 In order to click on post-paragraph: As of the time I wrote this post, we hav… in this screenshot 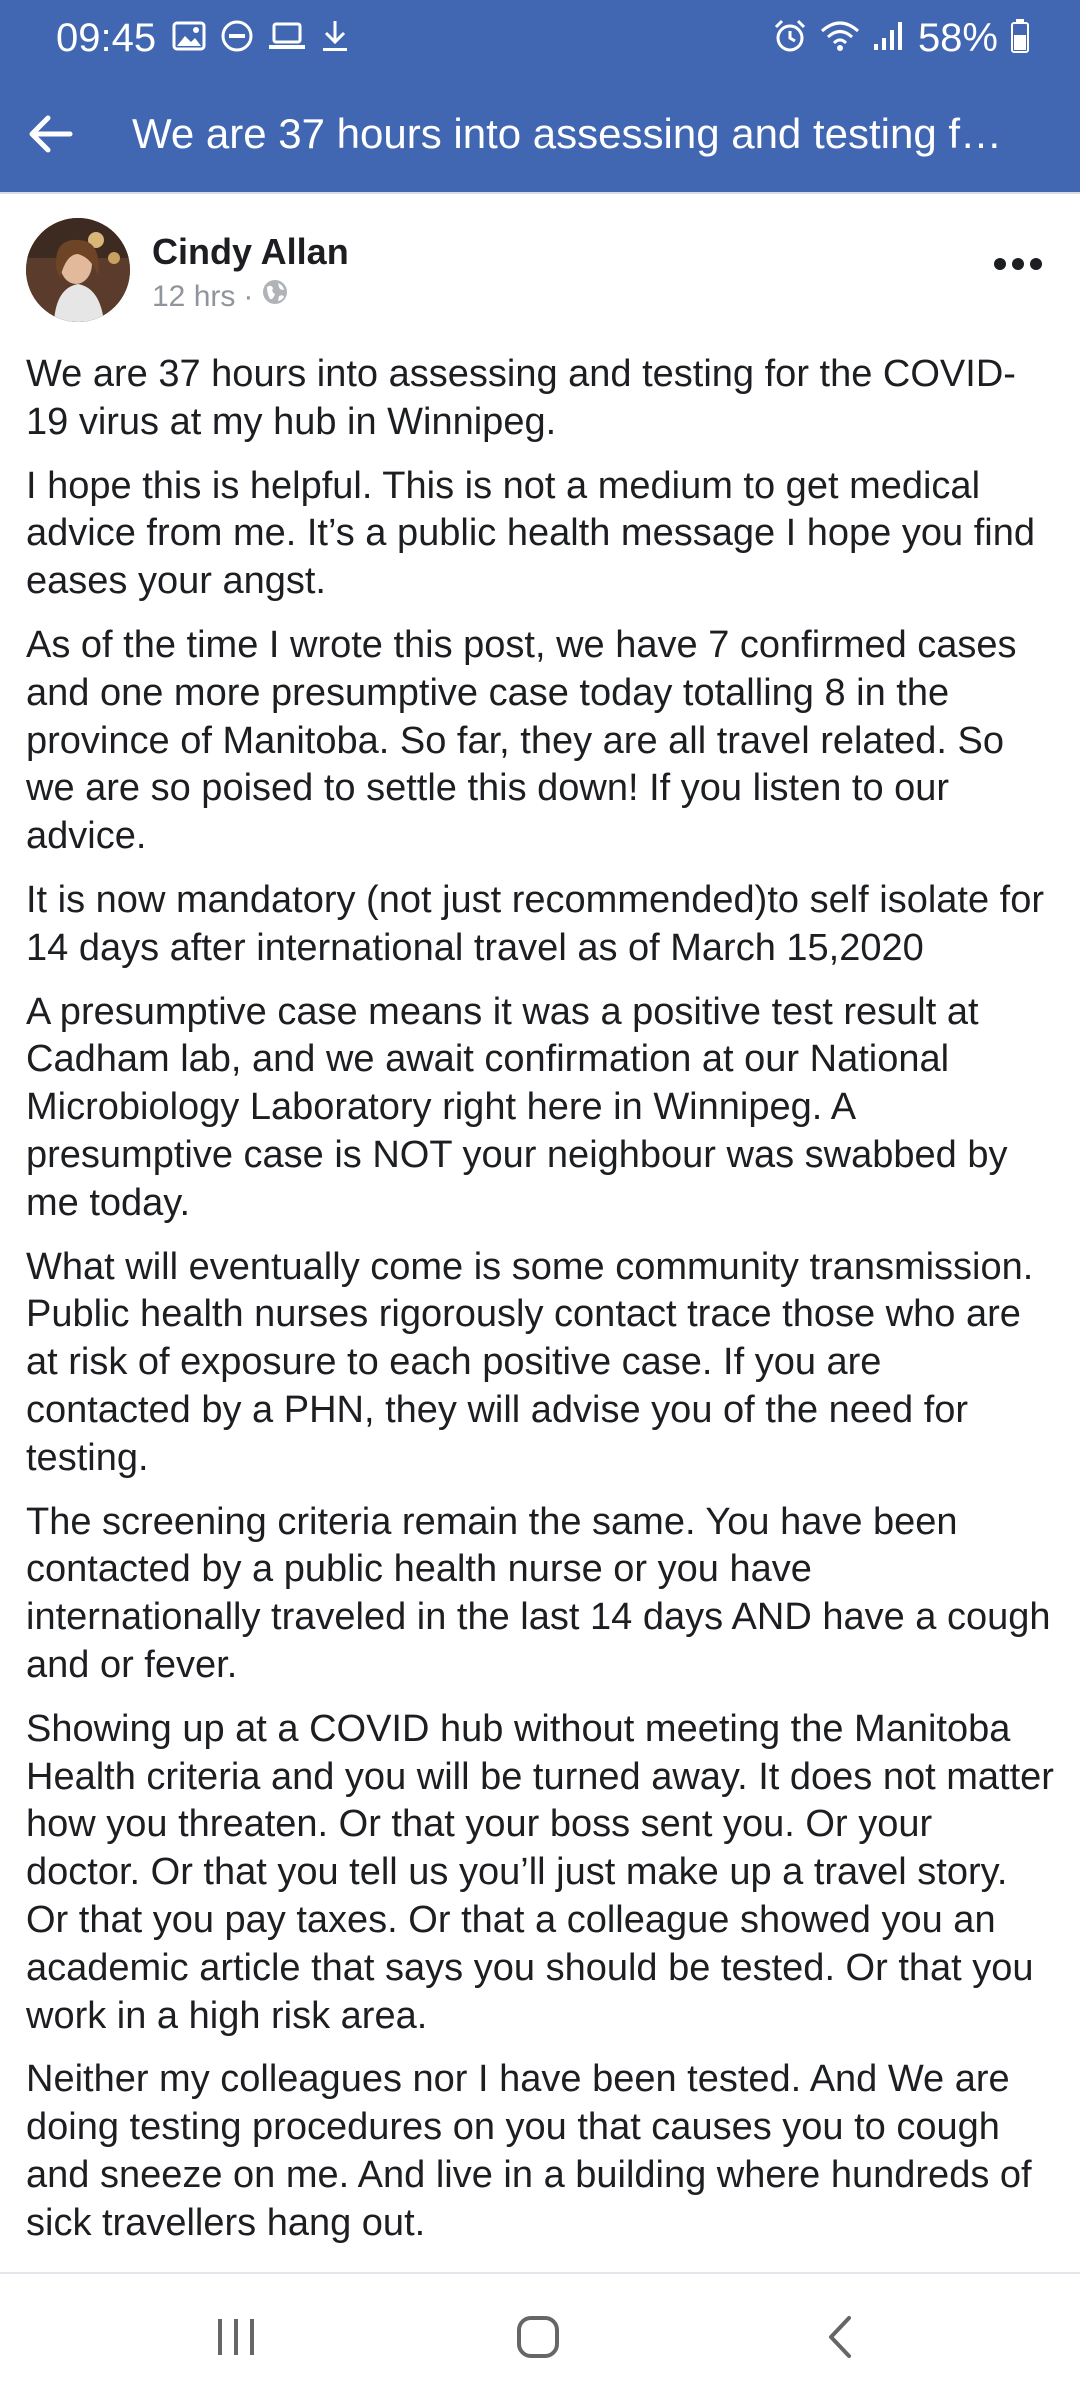, I will do `click(521, 740)`.